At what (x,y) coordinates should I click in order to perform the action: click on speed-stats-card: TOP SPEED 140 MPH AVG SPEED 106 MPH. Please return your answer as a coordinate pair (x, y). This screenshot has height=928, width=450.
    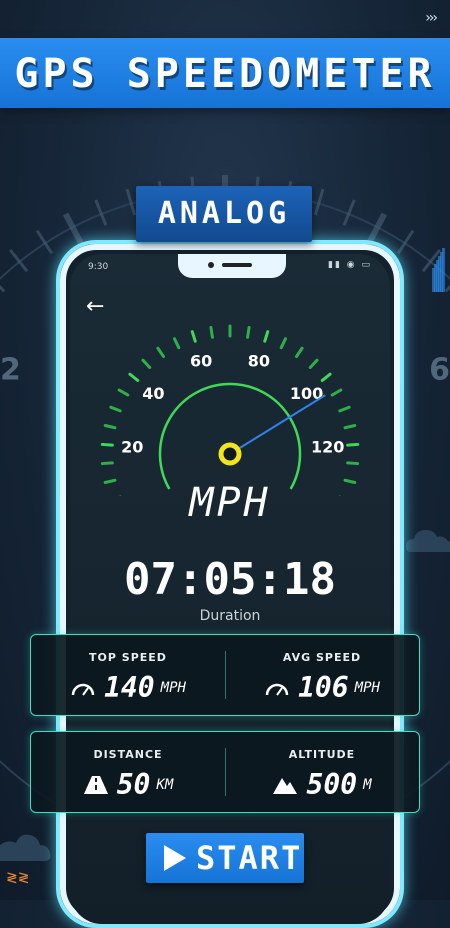
    Looking at the image, I should click on (225, 675).